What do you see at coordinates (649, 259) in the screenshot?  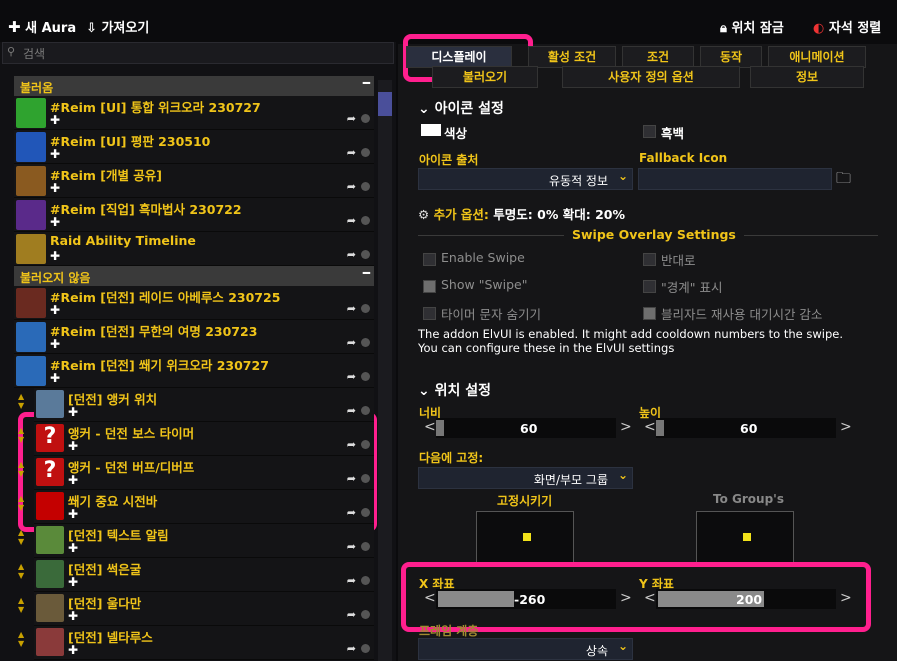 I see `reverse-checkbox` at bounding box center [649, 259].